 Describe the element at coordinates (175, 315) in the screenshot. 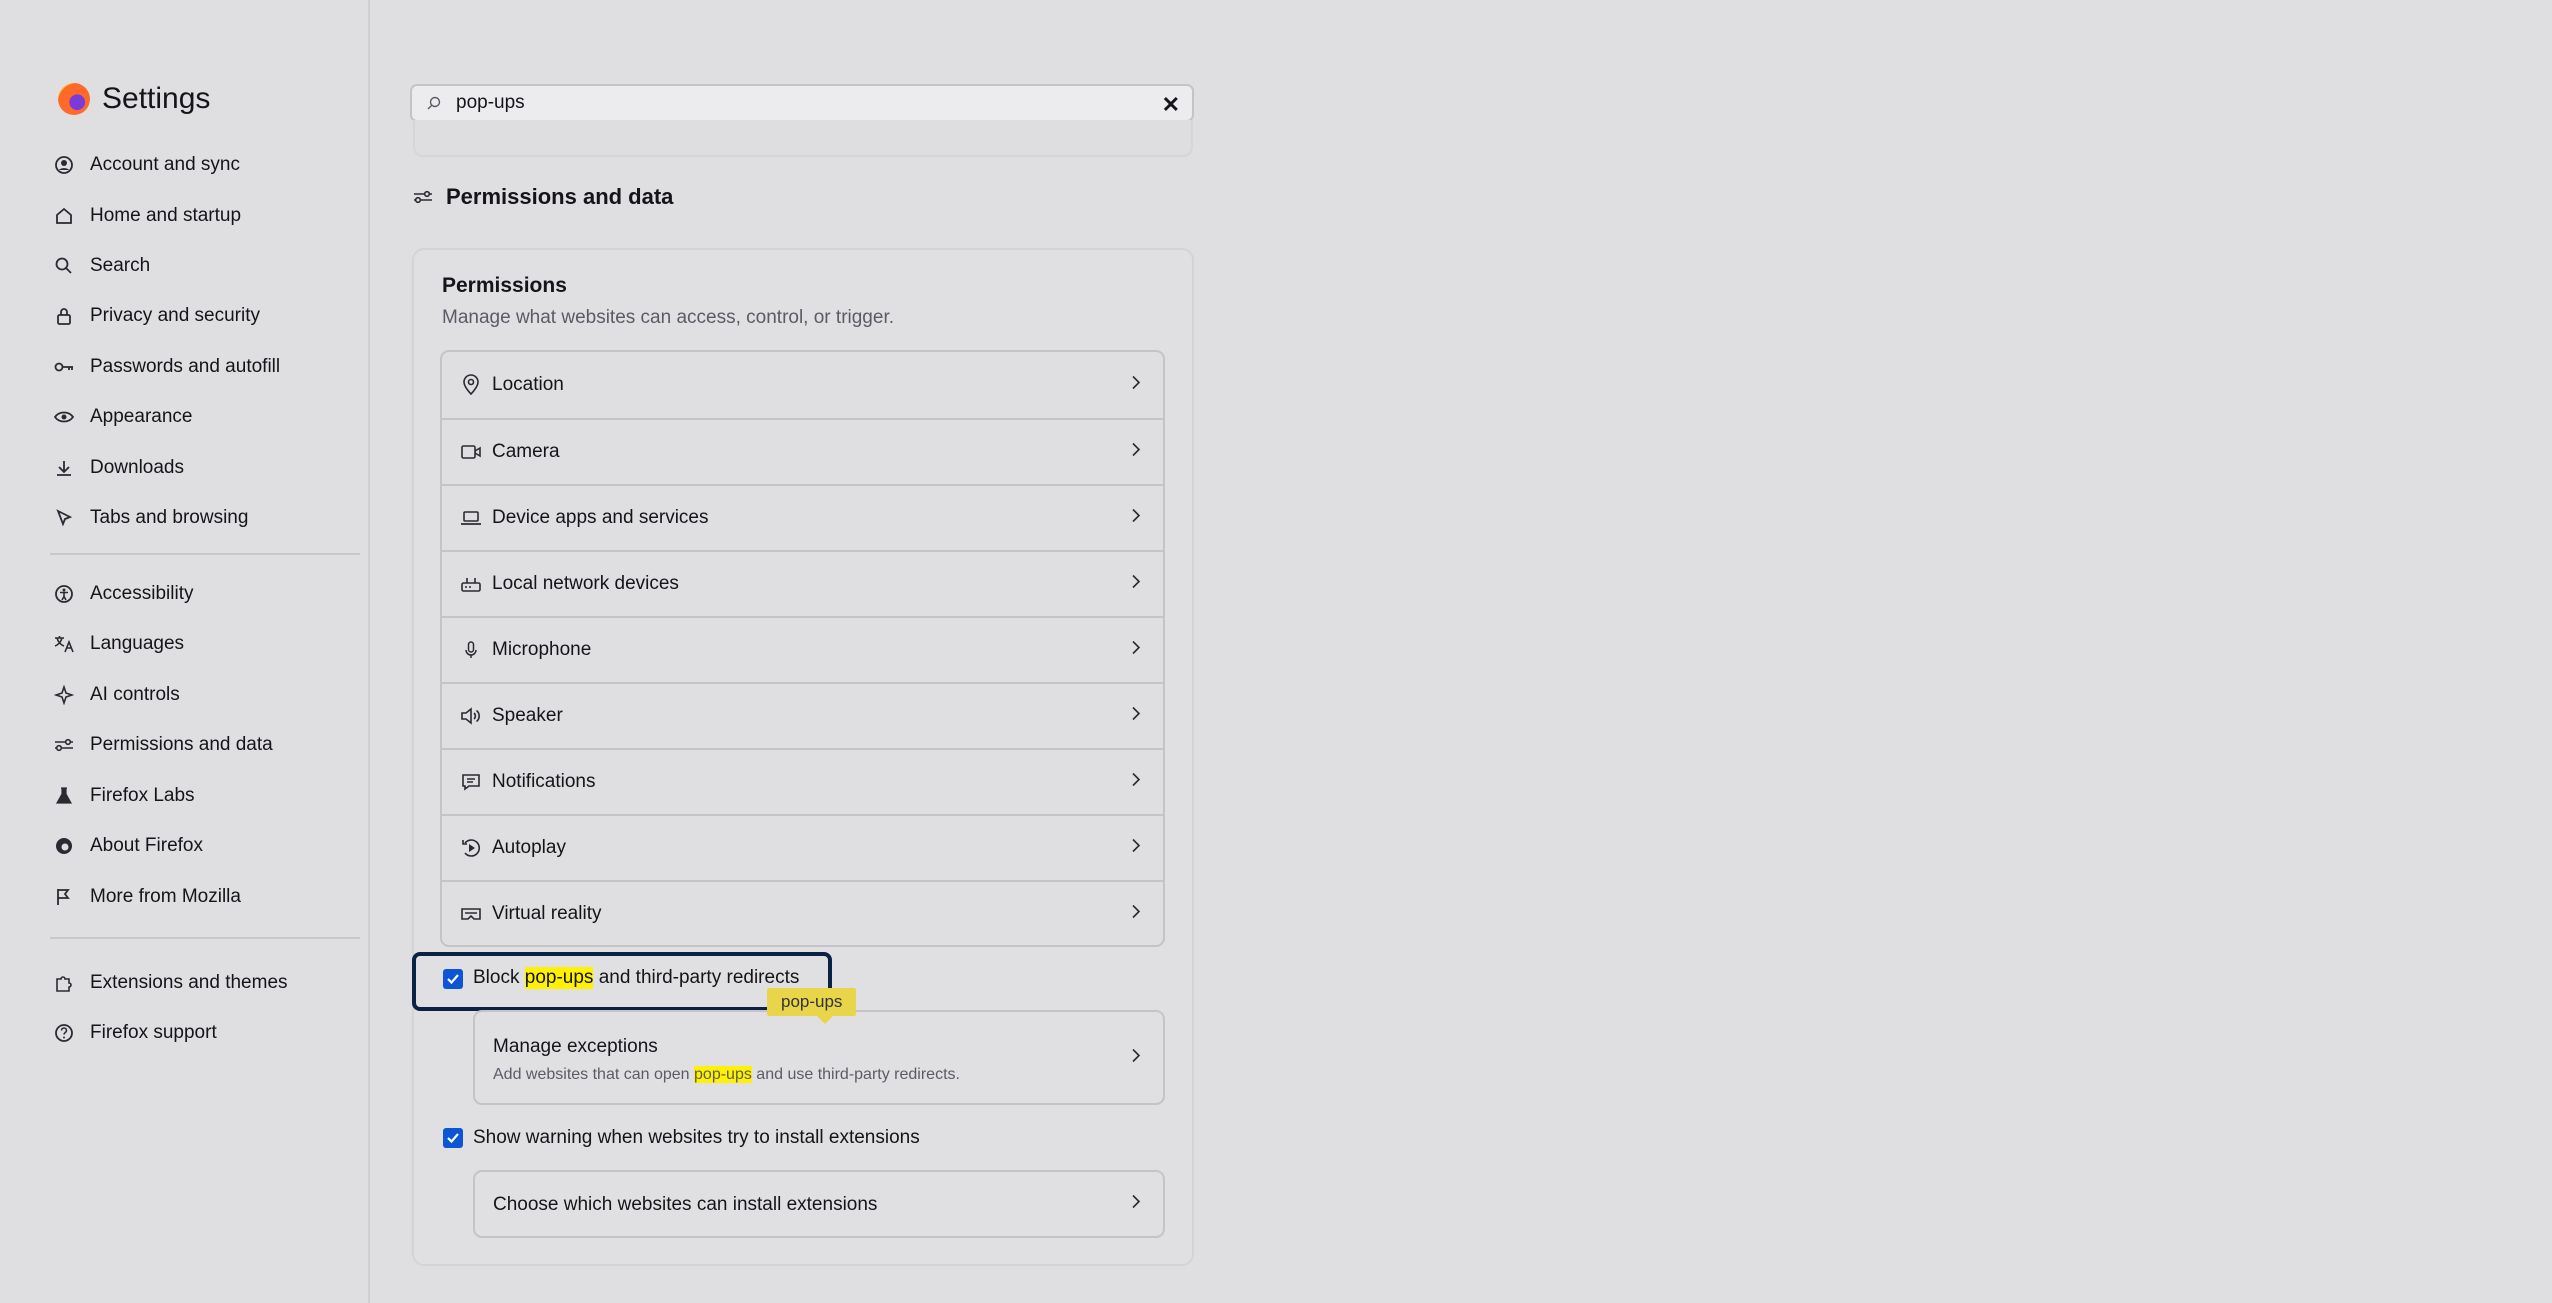

I see `sidebar-item-label: Privacy and security` at that location.